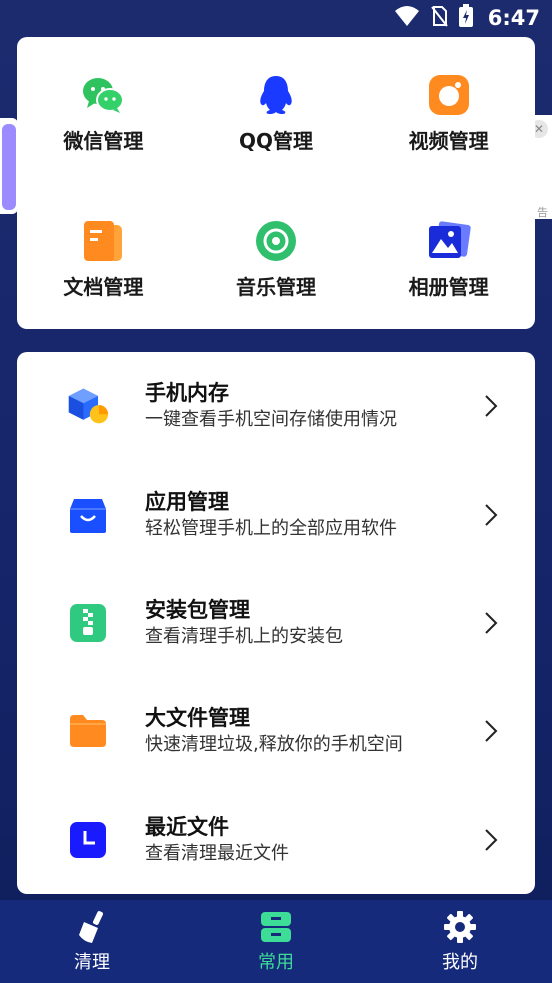 This screenshot has width=552, height=983. What do you see at coordinates (460, 962) in the screenshot?
I see `tab-label: 我的` at bounding box center [460, 962].